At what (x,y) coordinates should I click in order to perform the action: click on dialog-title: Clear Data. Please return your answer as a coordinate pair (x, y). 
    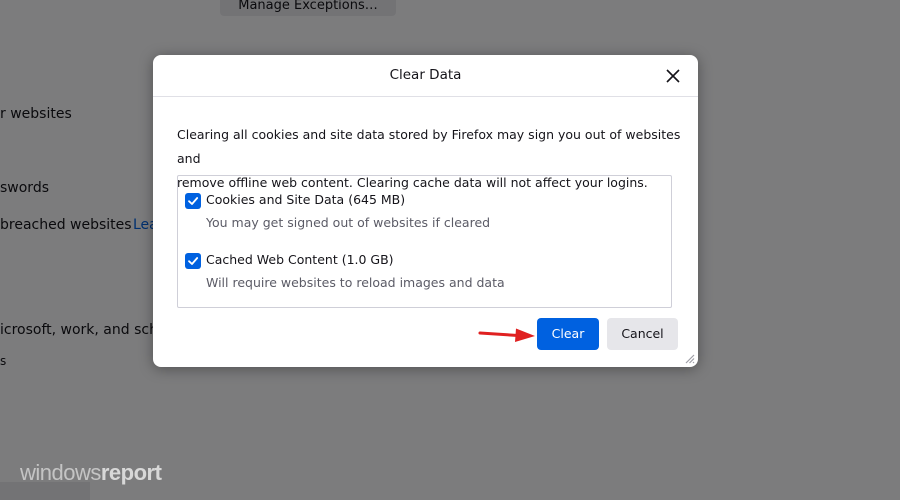
    Looking at the image, I should click on (425, 75).